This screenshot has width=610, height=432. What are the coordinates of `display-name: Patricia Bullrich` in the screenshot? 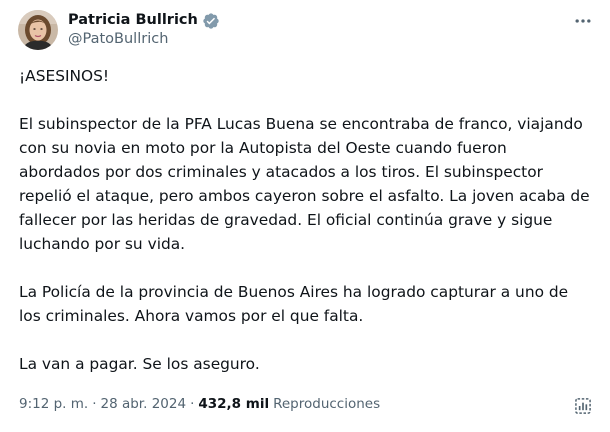 It's located at (133, 20).